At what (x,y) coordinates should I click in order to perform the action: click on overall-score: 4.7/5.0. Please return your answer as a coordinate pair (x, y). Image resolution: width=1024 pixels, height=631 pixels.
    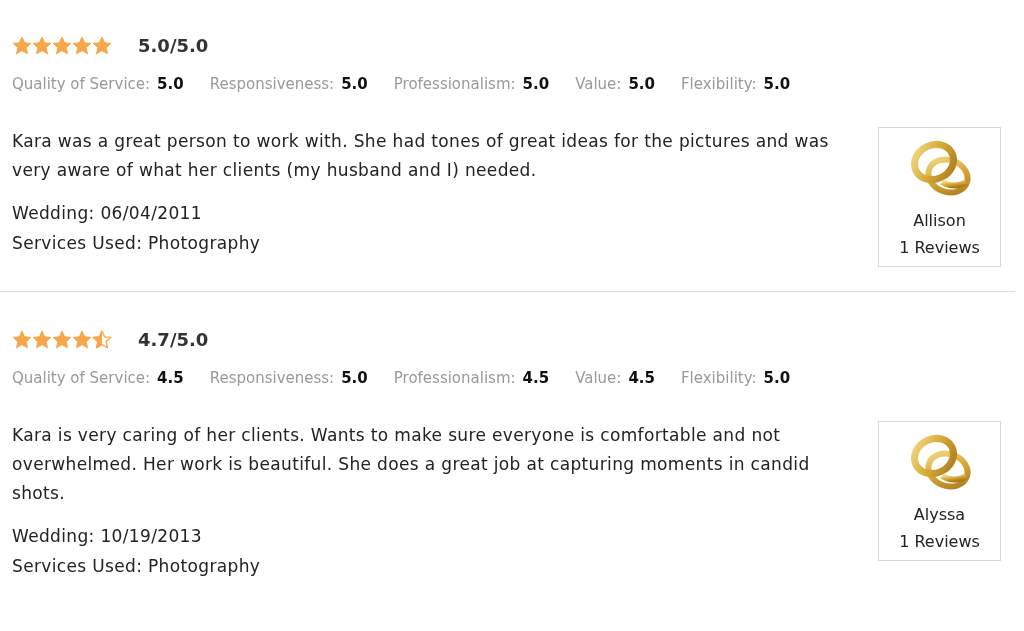
    Looking at the image, I should click on (173, 340).